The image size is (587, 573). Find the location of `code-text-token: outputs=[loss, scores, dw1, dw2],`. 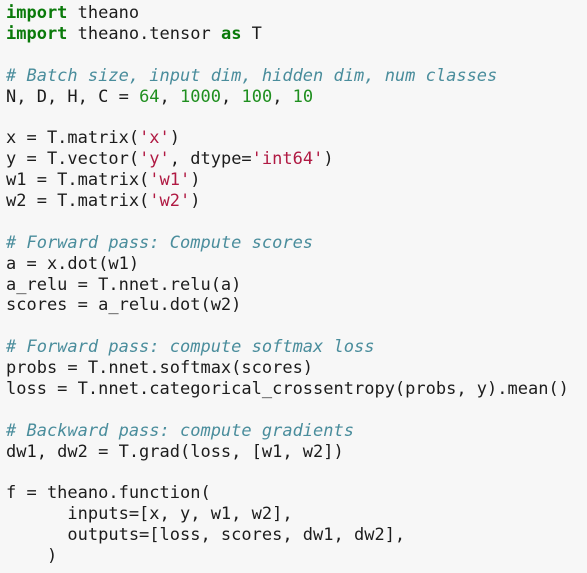

code-text-token: outputs=[loss, scores, dw1, dw2], is located at coordinates (206, 535).